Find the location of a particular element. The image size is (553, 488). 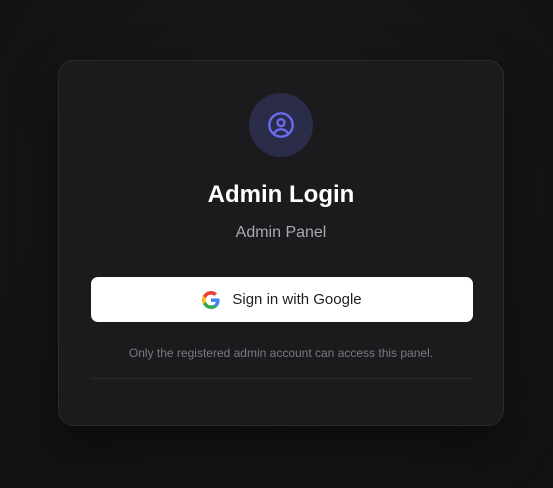

avatar is located at coordinates (281, 125).